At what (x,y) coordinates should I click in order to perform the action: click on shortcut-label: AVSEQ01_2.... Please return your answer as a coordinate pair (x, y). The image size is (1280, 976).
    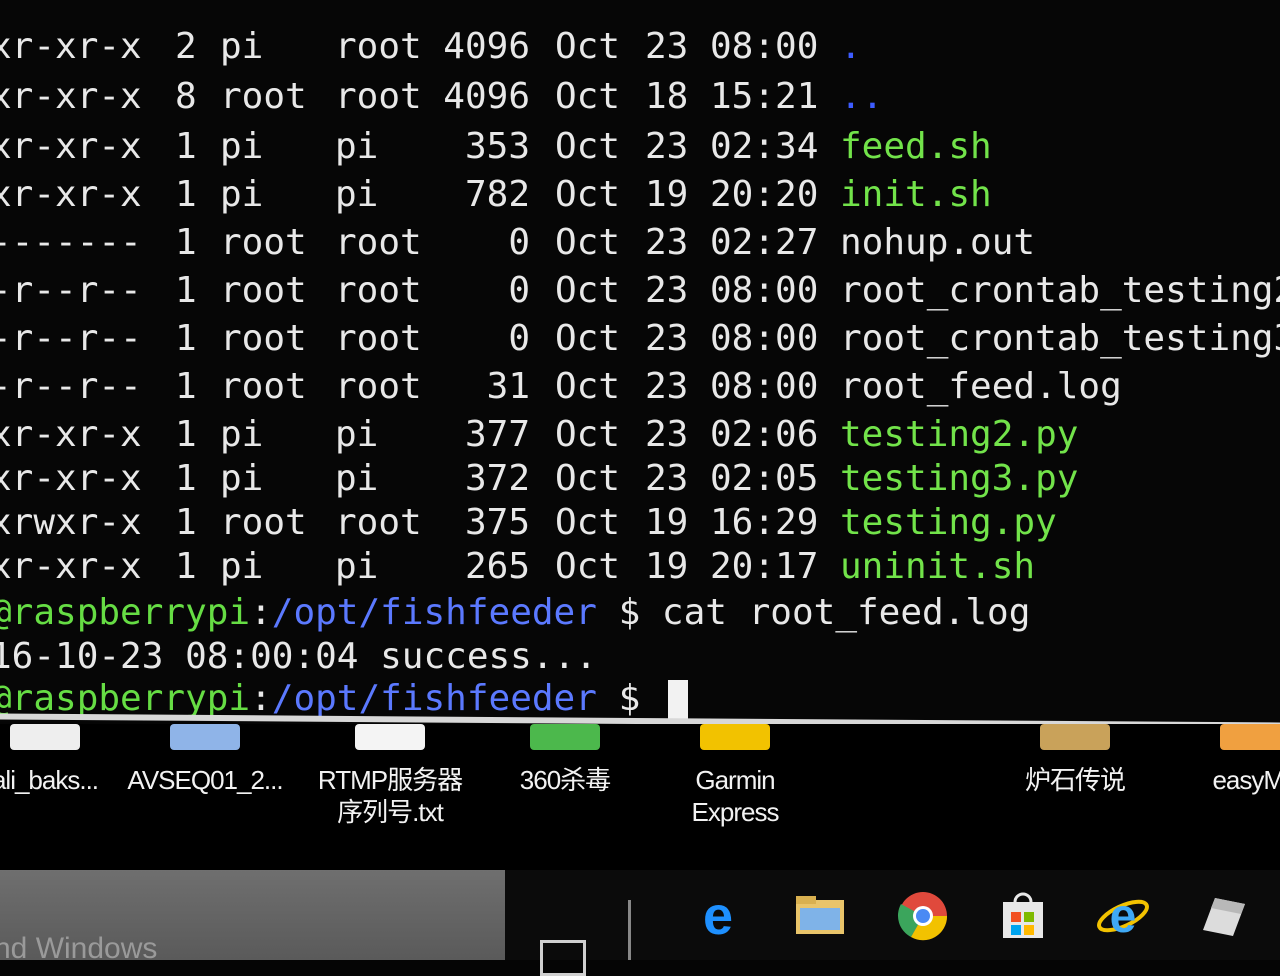
    Looking at the image, I should click on (205, 780).